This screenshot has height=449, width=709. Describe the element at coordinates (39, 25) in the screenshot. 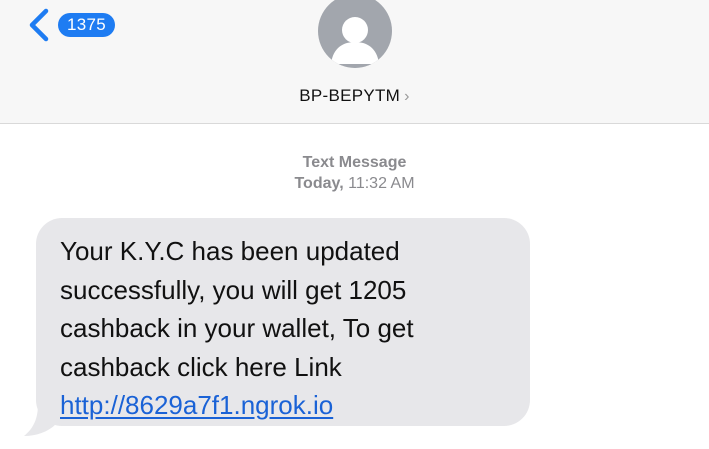

I see `chevron-left-icon` at that location.